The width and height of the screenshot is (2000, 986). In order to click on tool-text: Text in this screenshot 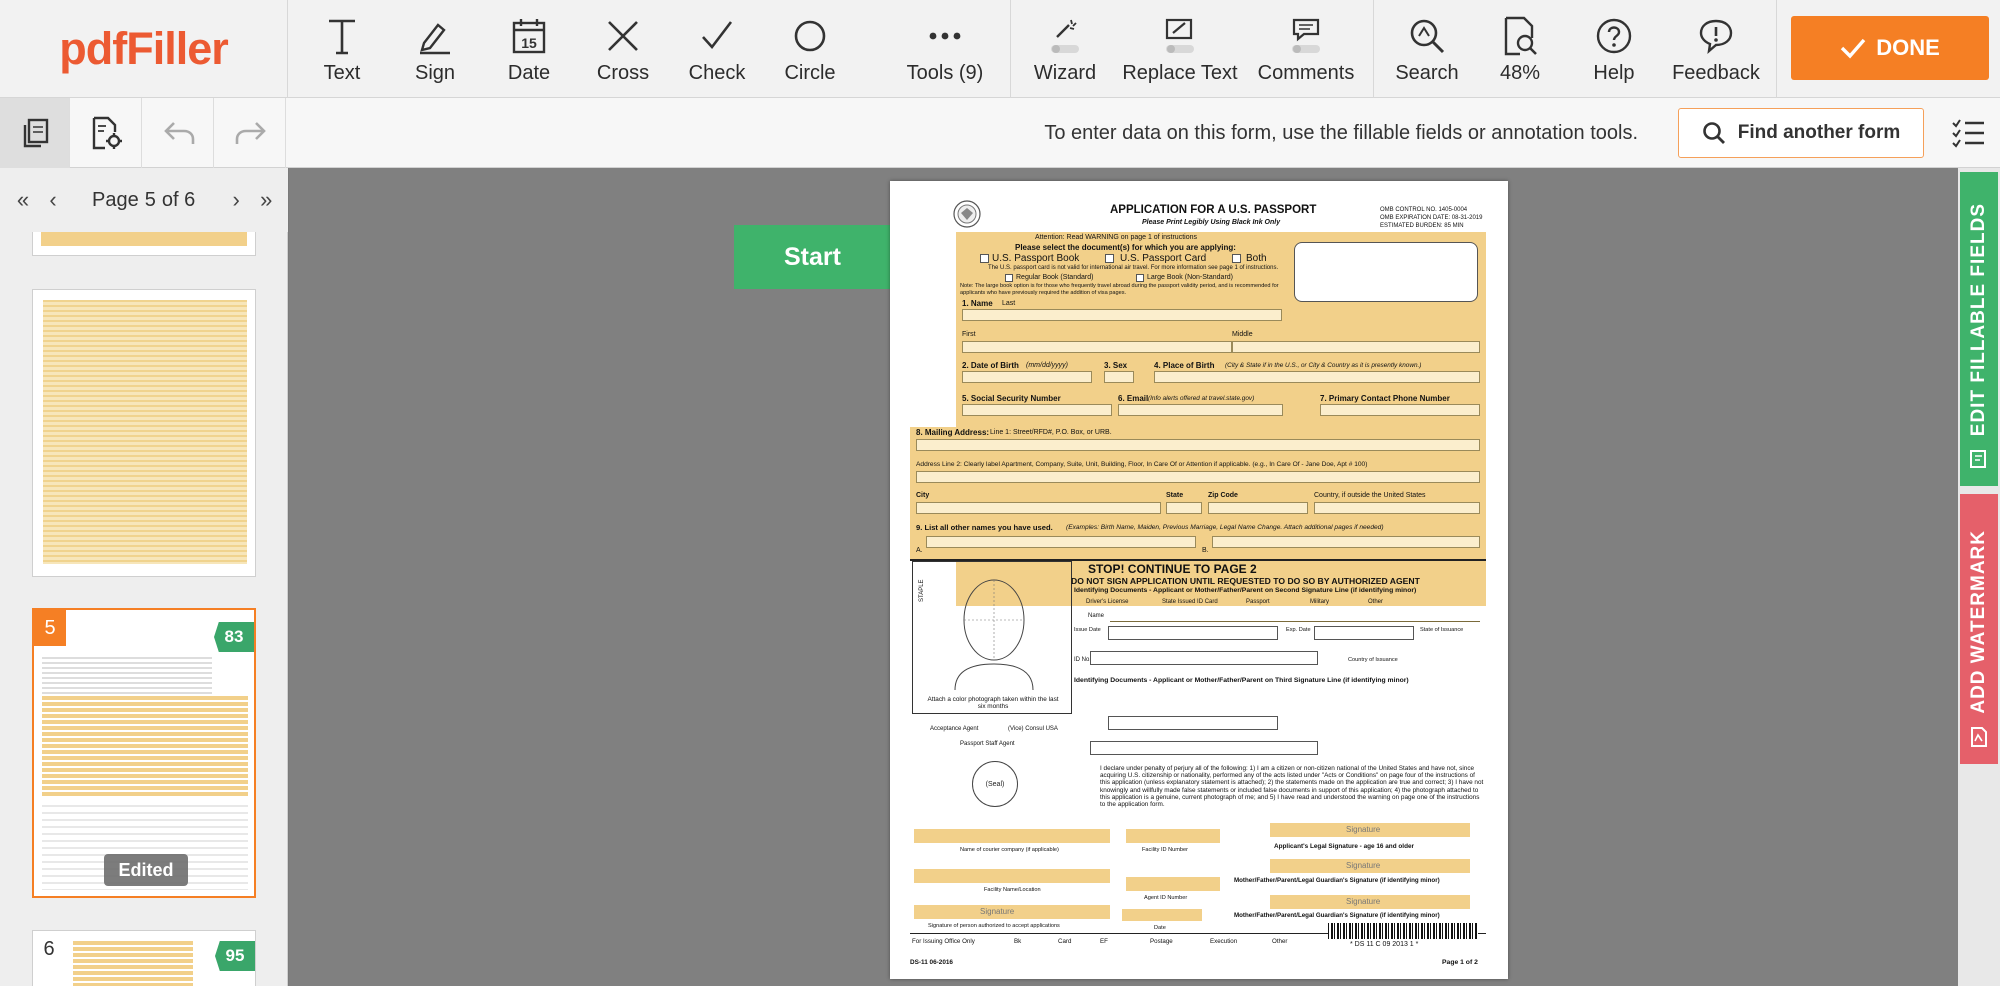, I will do `click(342, 49)`.